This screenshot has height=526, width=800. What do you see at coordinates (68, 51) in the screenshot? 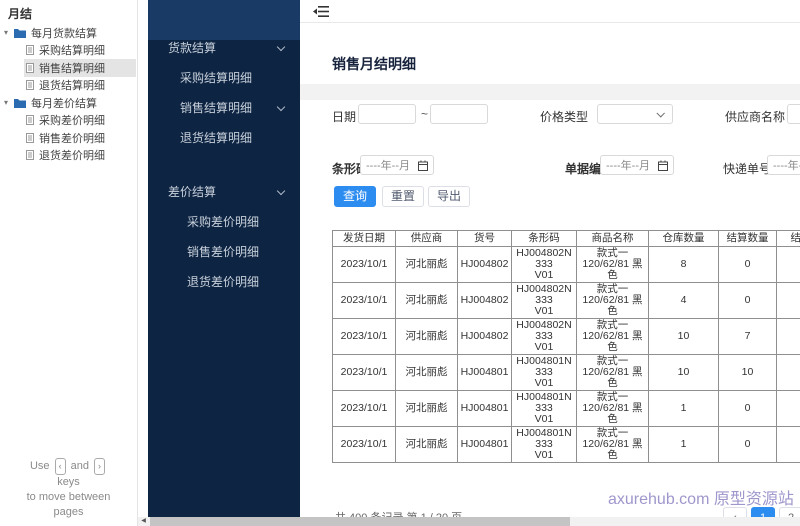
I see `sitemap-item-采购结算明细: 采购结算明细` at bounding box center [68, 51].